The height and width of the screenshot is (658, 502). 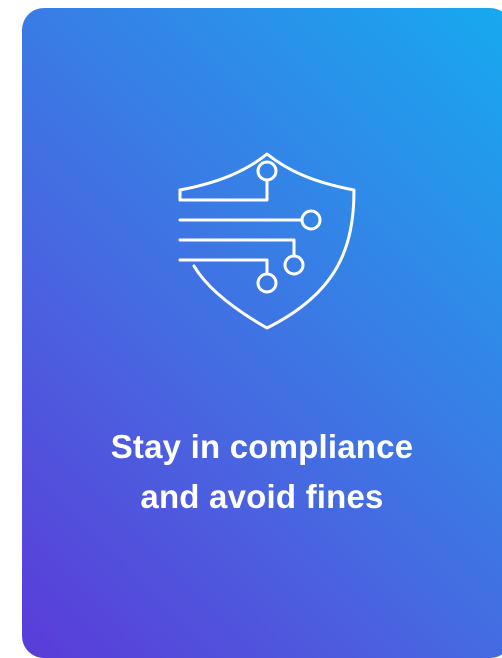 I want to click on headline-line-1: Stay in compliance, so click(x=262, y=446).